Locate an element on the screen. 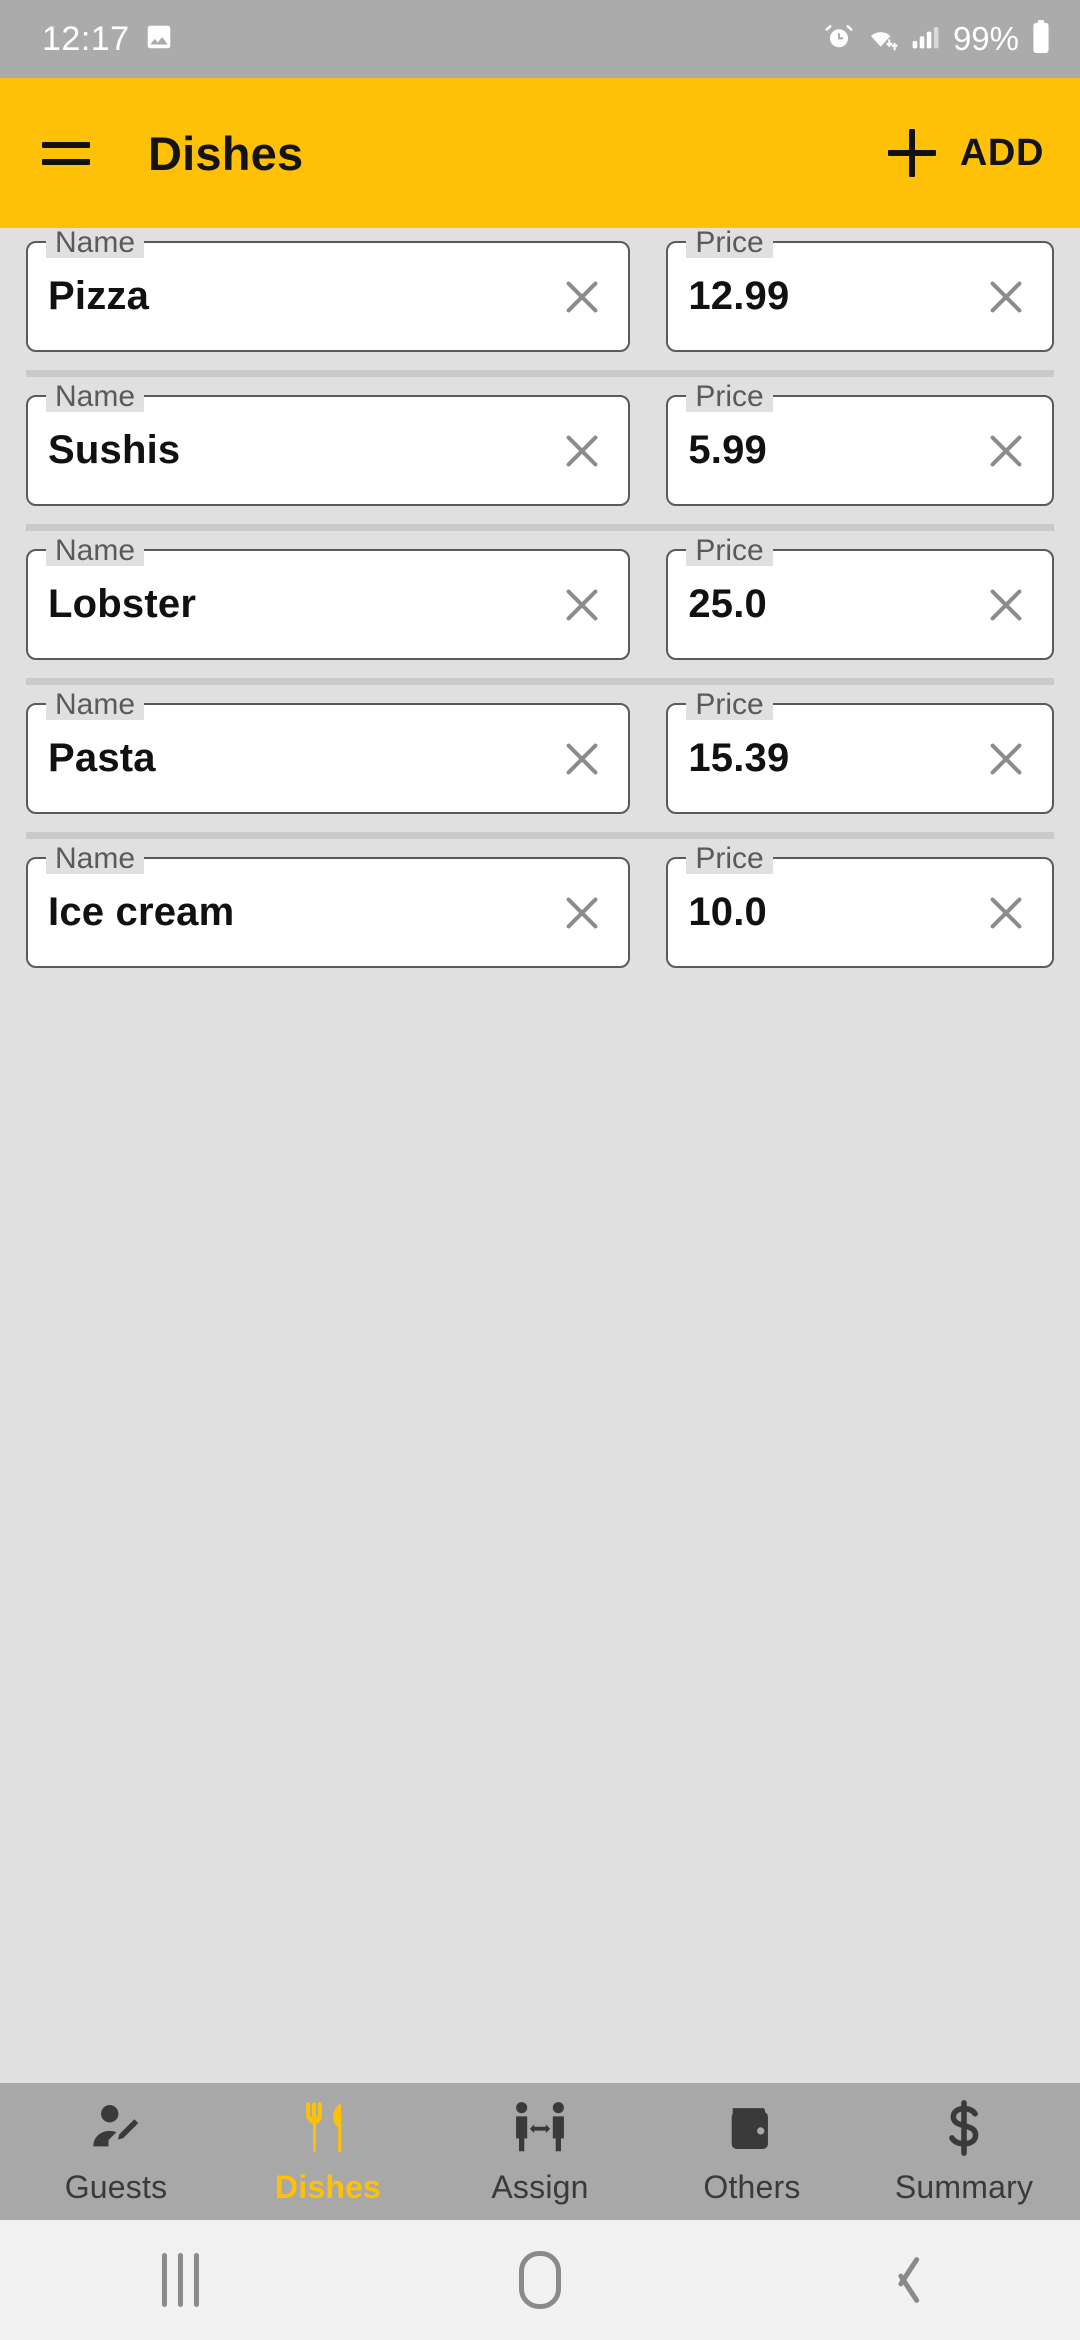  dish-name-field: Name Lobster is located at coordinates (328, 598).